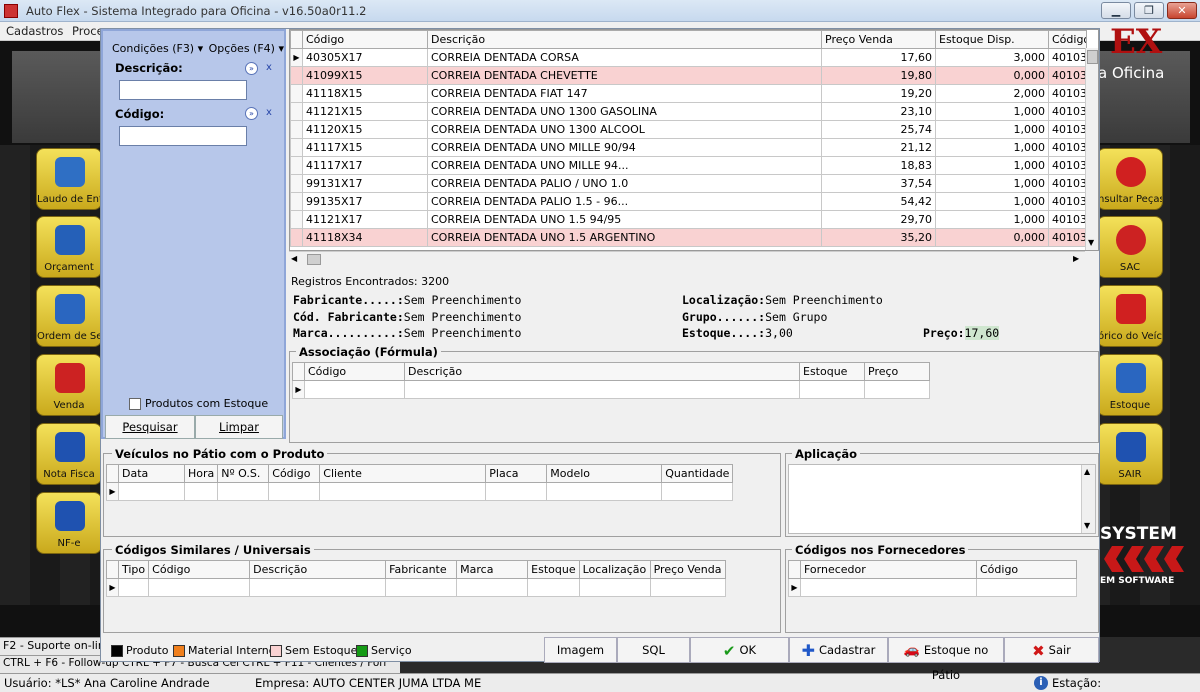 The width and height of the screenshot is (1200, 692). Describe the element at coordinates (133, 569) in the screenshot. I see `sim-col-type: Tipo` at that location.